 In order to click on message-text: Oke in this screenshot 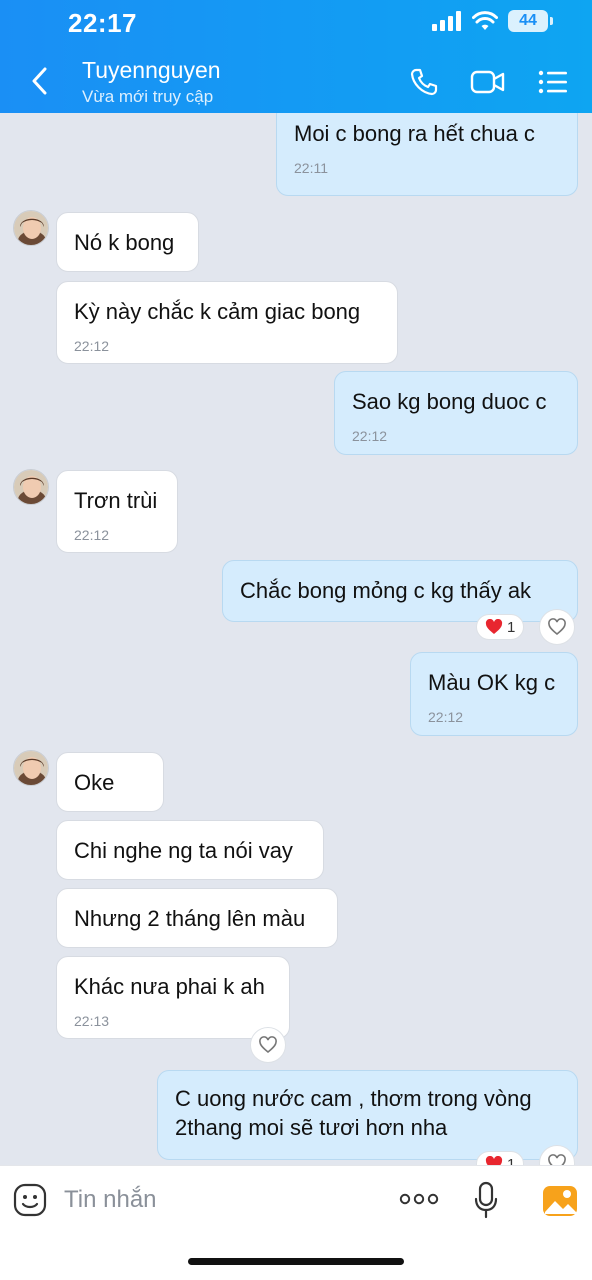, I will do `click(94, 782)`.